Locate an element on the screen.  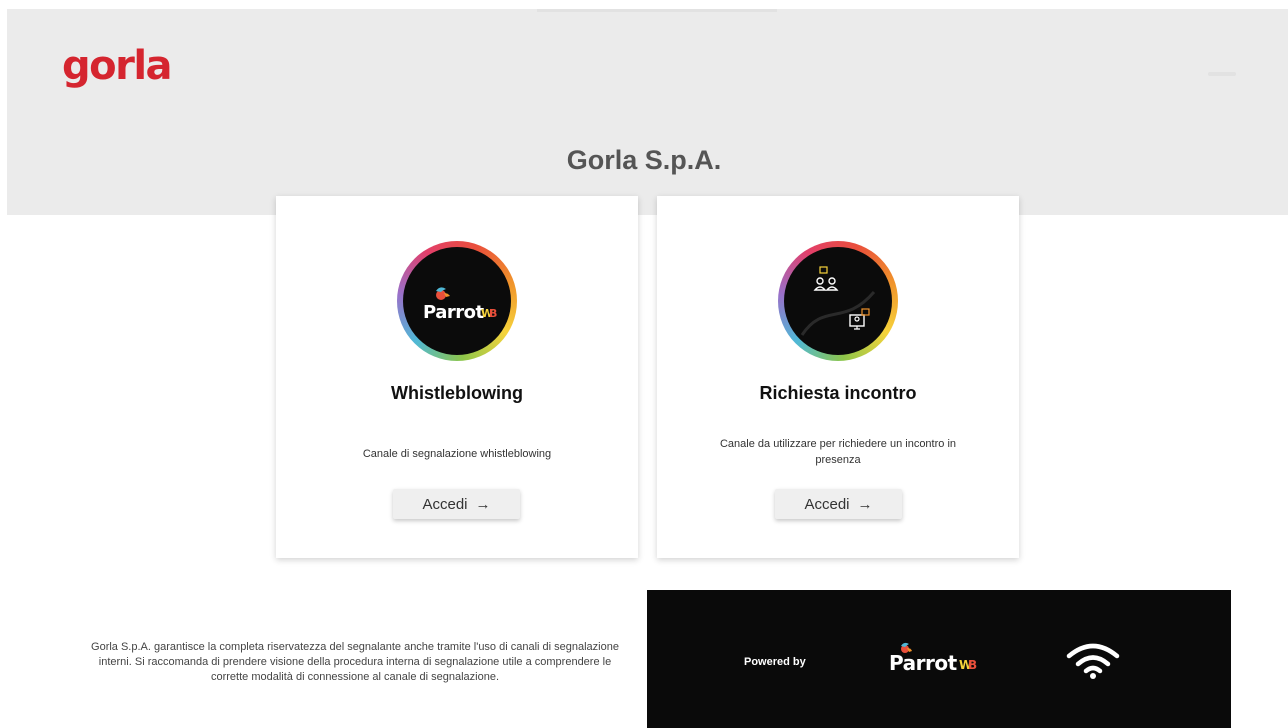
hero-notch is located at coordinates (657, 10).